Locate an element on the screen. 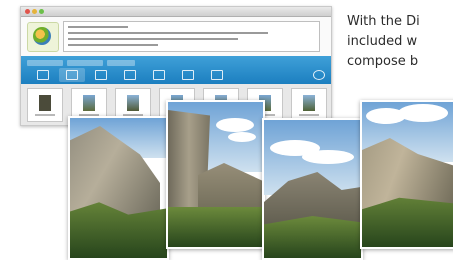  caption-line: compose b is located at coordinates (383, 61).